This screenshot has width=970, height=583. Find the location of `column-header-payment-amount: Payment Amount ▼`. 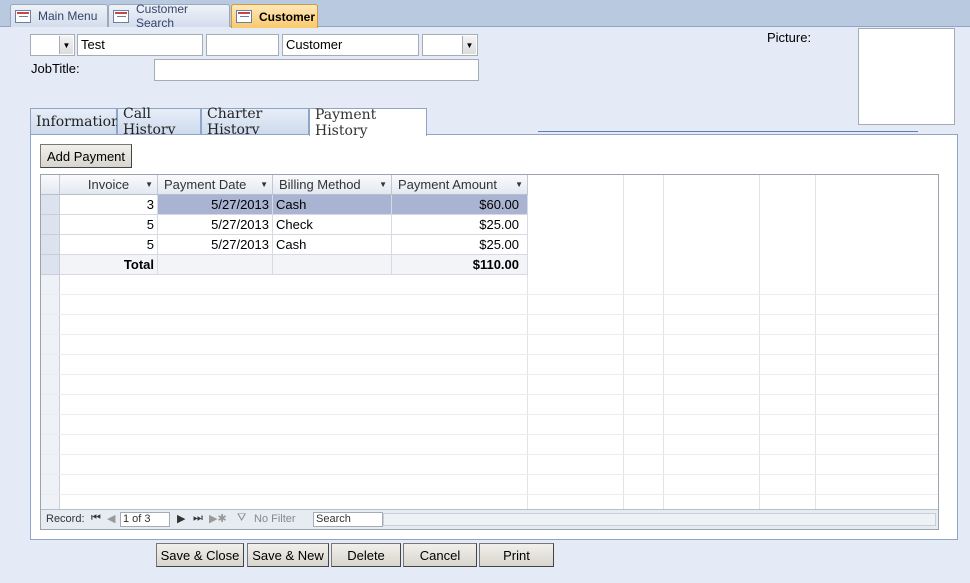

column-header-payment-amount: Payment Amount ▼ is located at coordinates (460, 185).